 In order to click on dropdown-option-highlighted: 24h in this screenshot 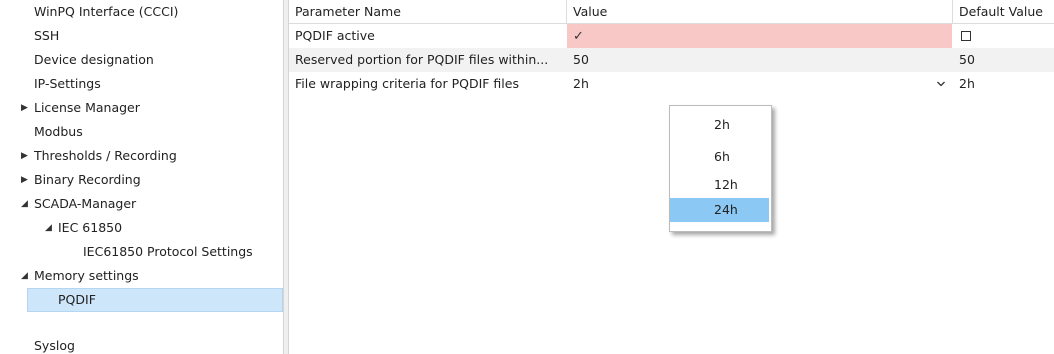, I will do `click(719, 210)`.